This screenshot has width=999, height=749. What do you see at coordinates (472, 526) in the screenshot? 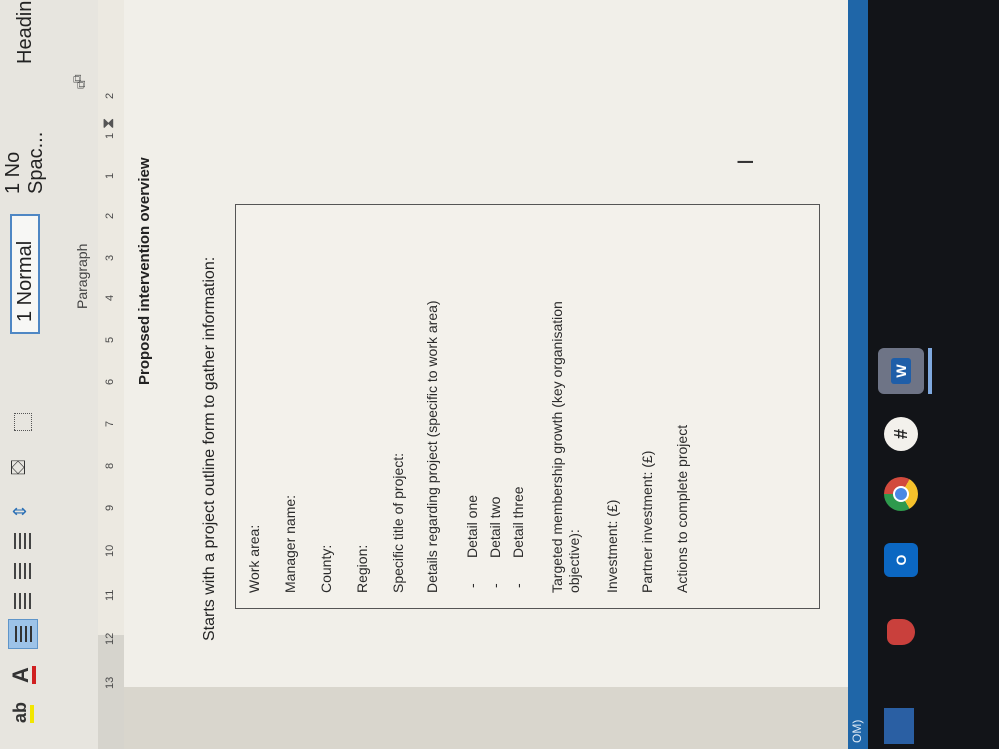
I see `form-detail-item: Detail one` at bounding box center [472, 526].